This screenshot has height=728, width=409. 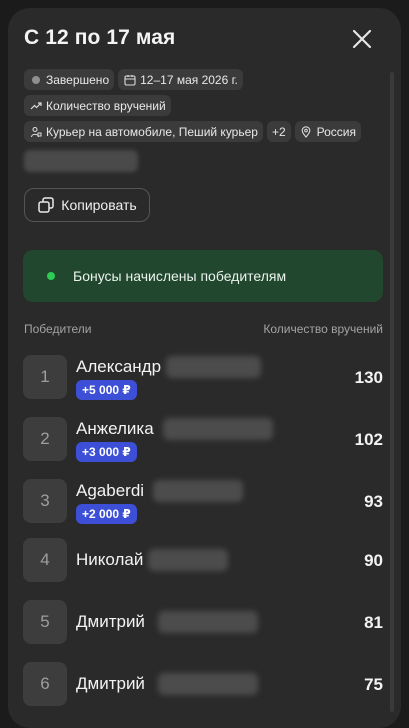 What do you see at coordinates (180, 276) in the screenshot?
I see `bonus-banner-text: Бонусы начислены победителям` at bounding box center [180, 276].